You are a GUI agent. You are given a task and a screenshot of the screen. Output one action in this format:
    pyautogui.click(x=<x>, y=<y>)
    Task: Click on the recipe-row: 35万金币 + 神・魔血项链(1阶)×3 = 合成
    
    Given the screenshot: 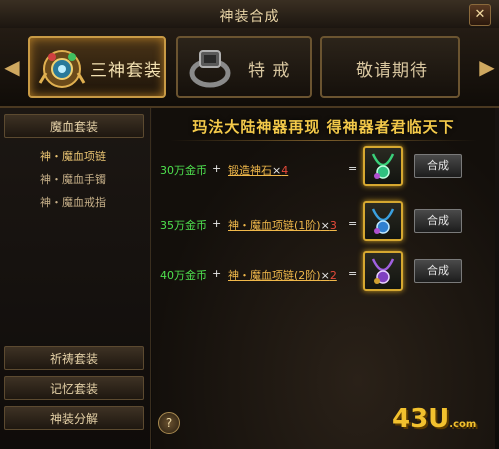 What is the action you would take?
    pyautogui.click(x=323, y=223)
    